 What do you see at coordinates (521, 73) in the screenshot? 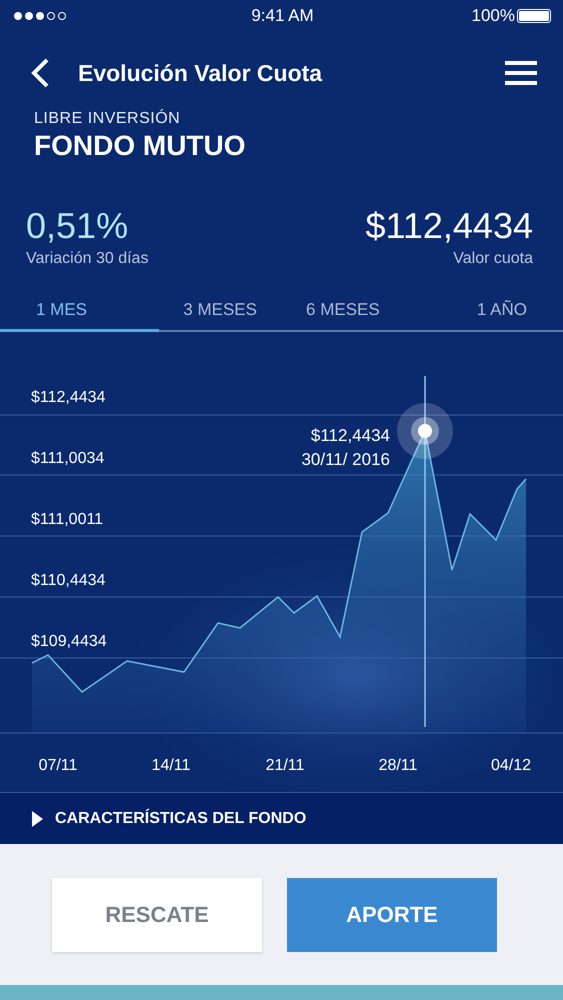
I see `menu-icon` at bounding box center [521, 73].